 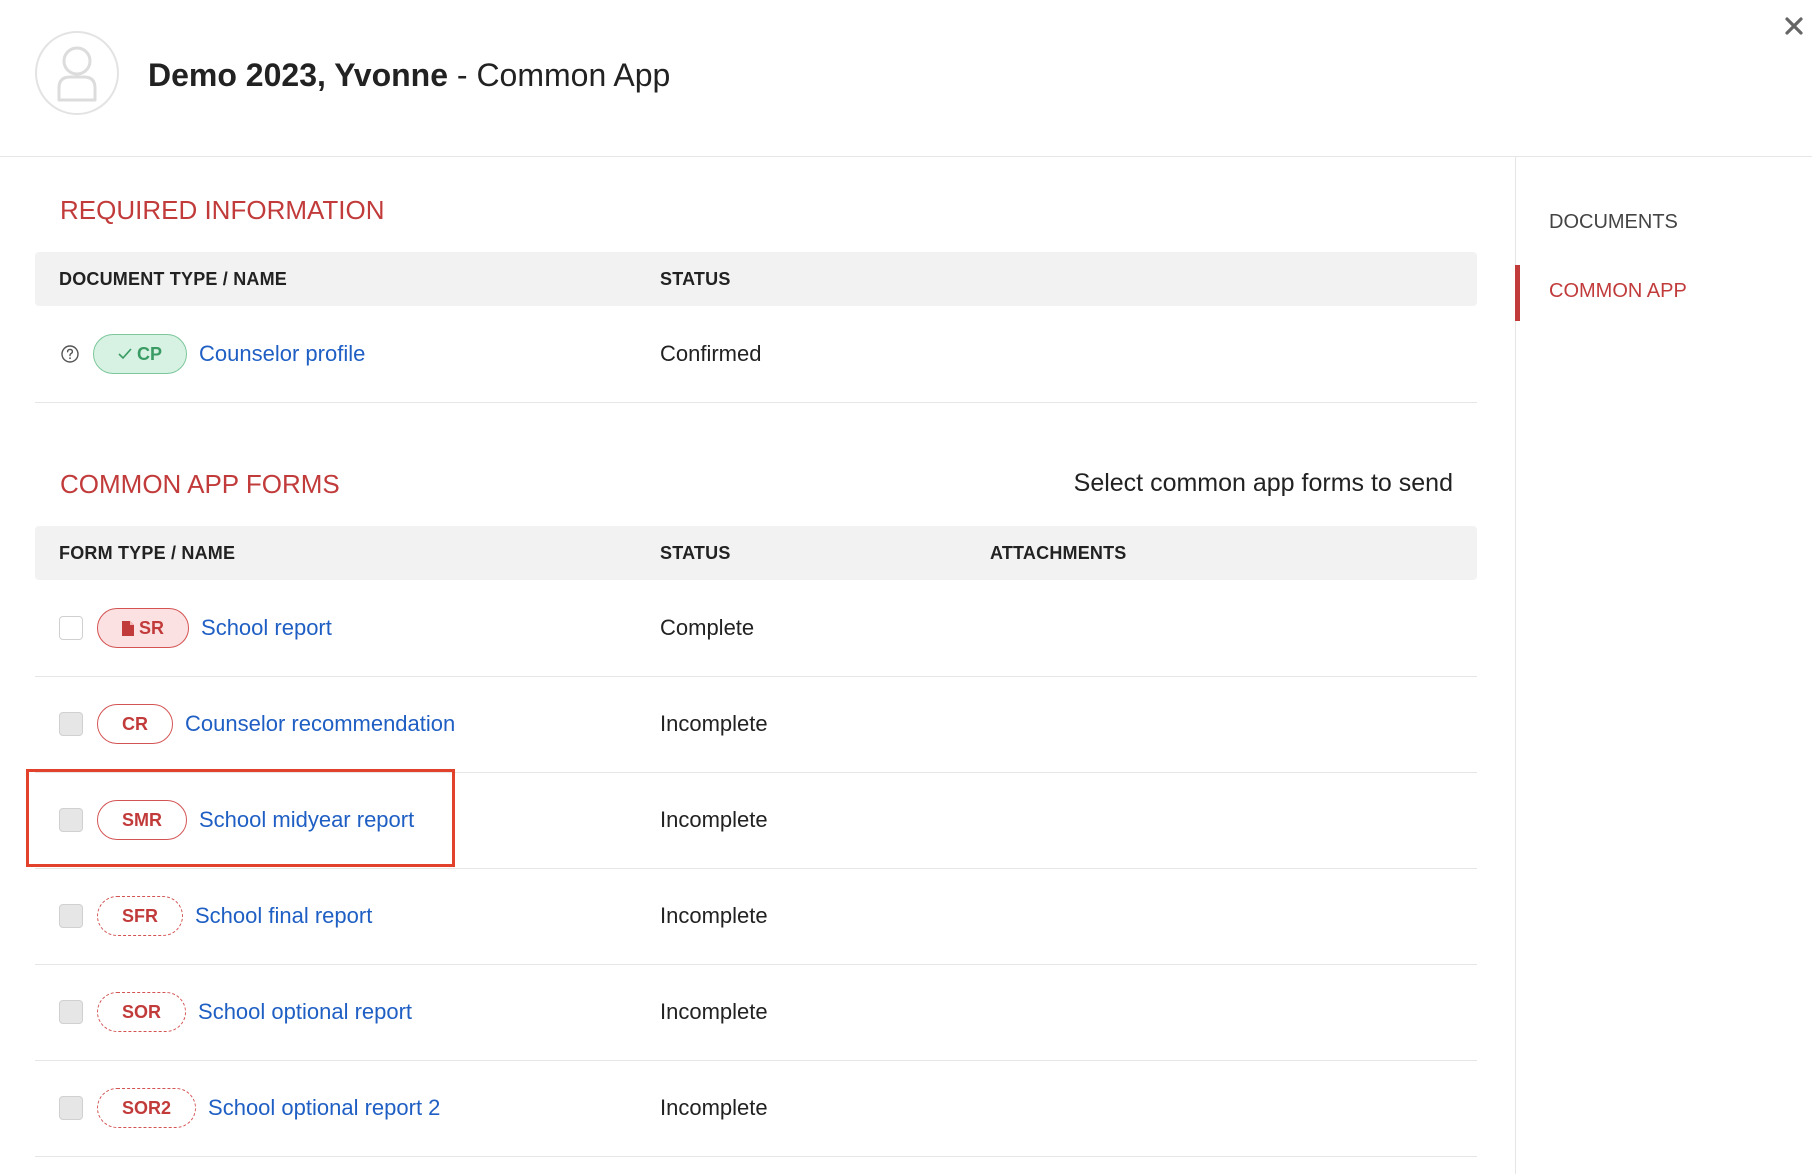 I want to click on row-name-cell: SFR School final report, so click(x=215, y=916).